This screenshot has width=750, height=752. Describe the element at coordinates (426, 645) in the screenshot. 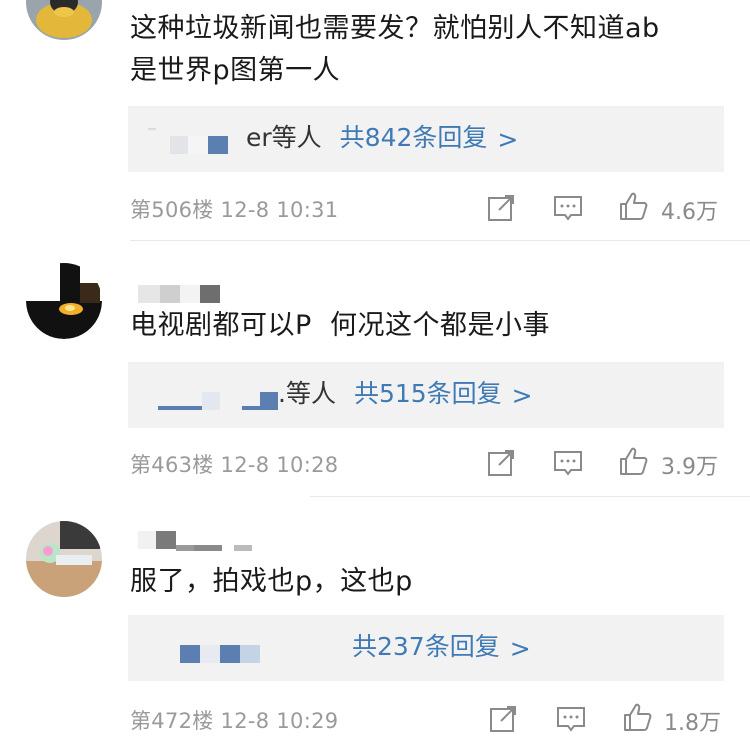

I see `reply-count-link: 共237条回复` at that location.